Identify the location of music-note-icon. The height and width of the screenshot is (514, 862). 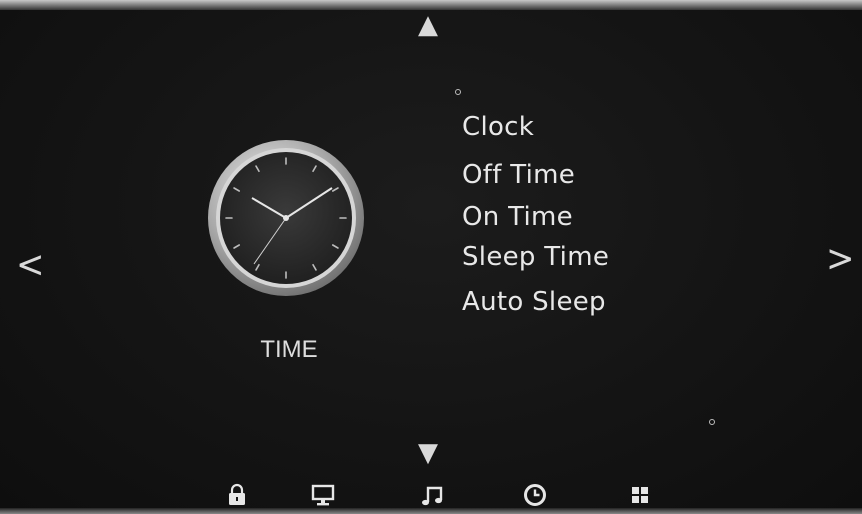
(432, 495).